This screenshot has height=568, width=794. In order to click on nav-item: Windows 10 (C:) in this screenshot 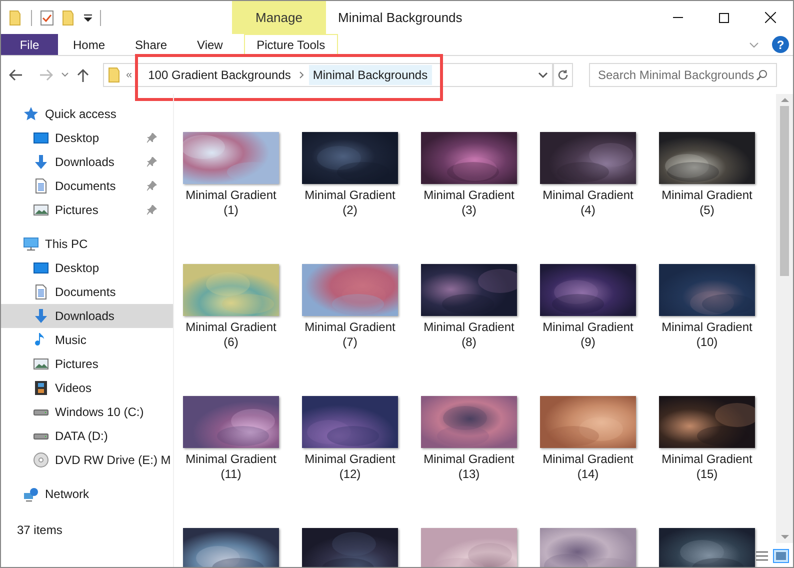, I will do `click(87, 412)`.